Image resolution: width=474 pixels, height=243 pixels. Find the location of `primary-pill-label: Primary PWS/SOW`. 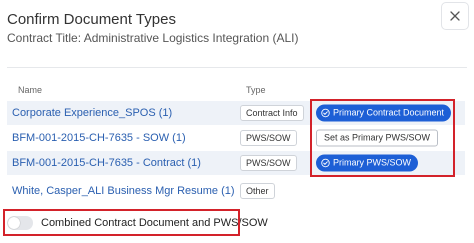

primary-pill-label: Primary PWS/SOW is located at coordinates (372, 162).